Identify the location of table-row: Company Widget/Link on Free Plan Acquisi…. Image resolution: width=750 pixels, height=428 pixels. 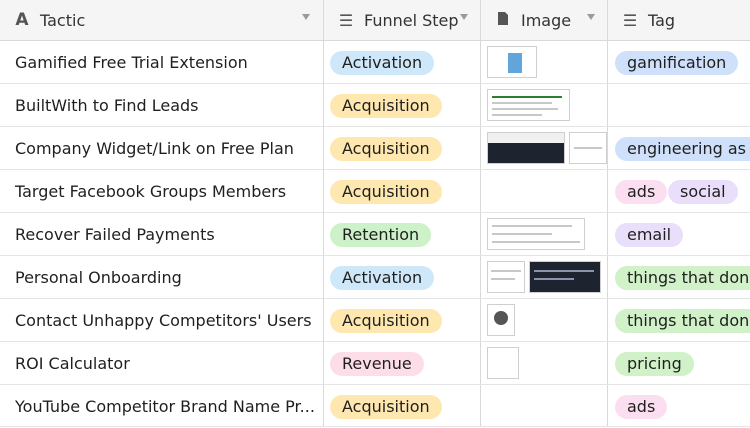
(375, 148).